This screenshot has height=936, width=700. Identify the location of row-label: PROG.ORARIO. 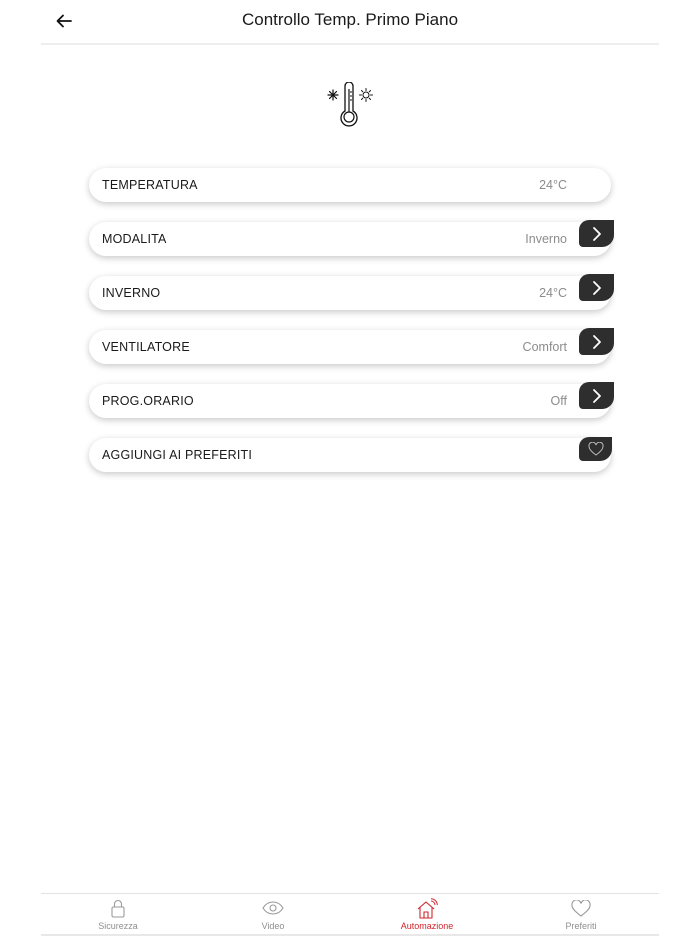
(148, 401).